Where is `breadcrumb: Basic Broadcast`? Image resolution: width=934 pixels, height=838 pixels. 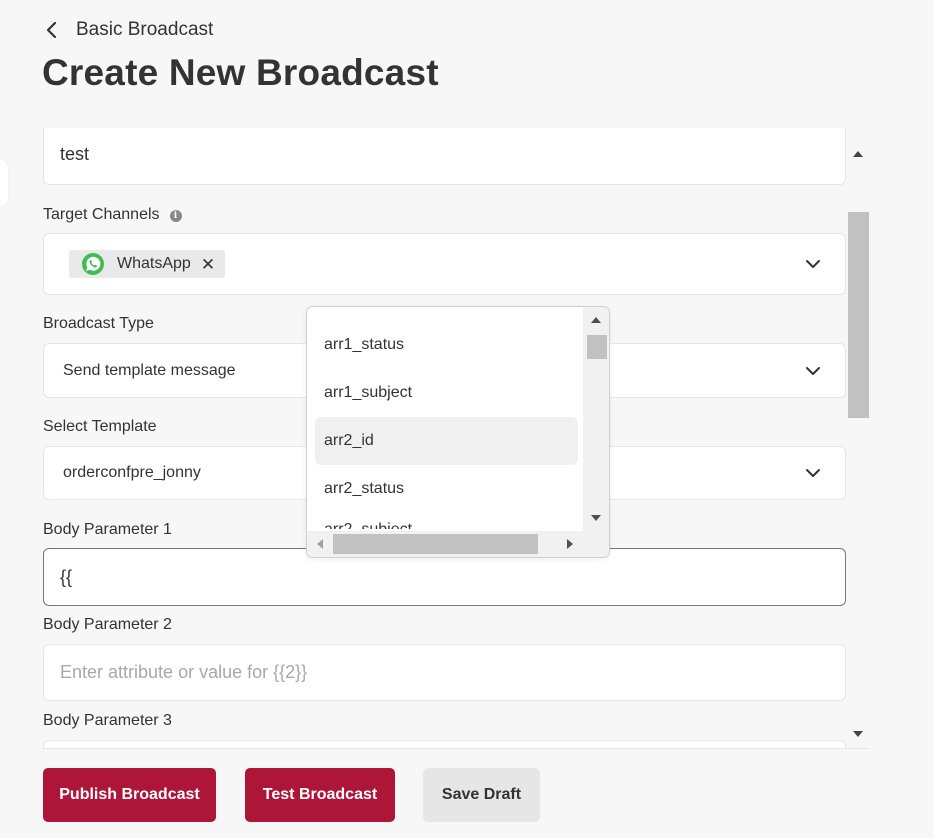
breadcrumb: Basic Broadcast is located at coordinates (145, 29).